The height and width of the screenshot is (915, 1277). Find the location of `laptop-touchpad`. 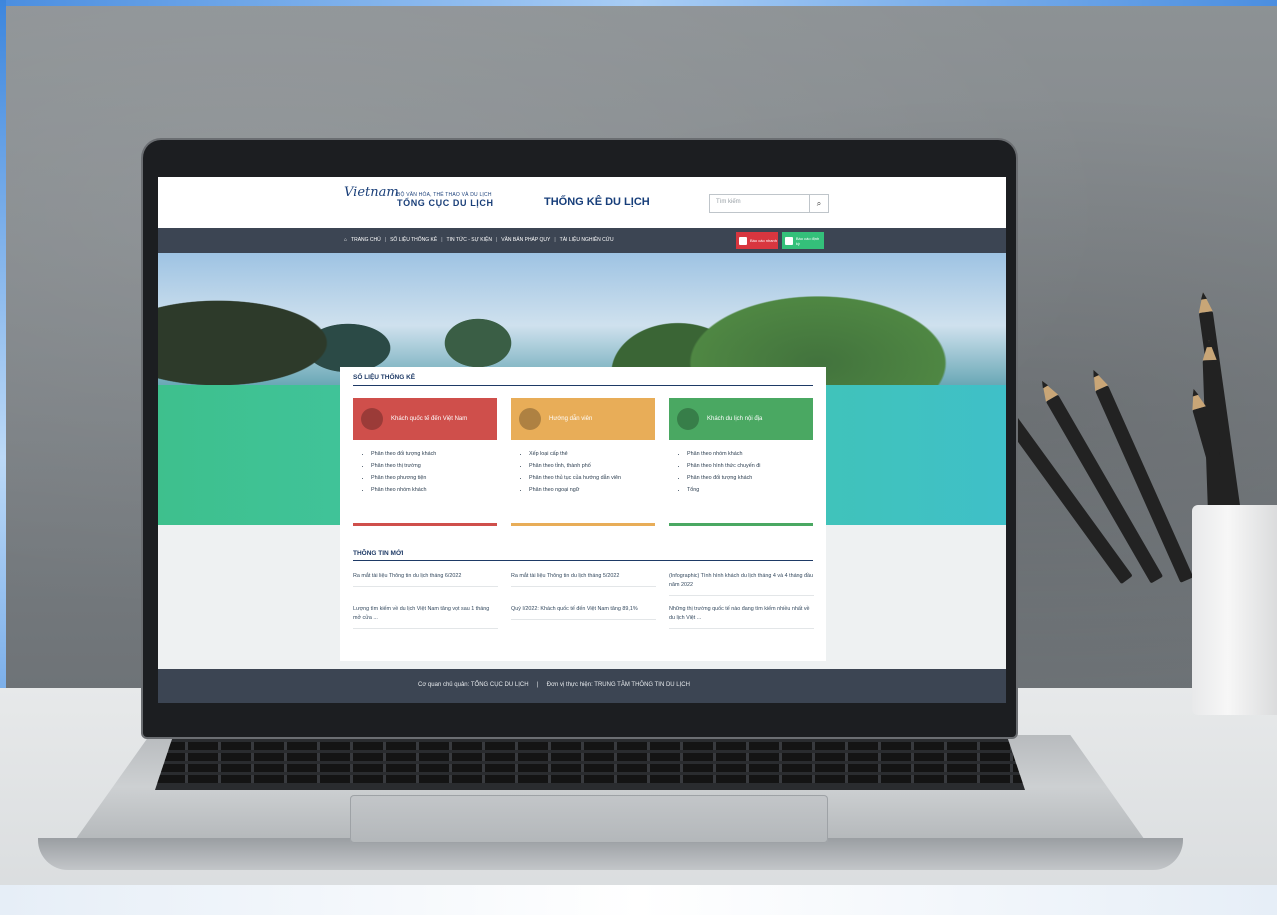

laptop-touchpad is located at coordinates (589, 819).